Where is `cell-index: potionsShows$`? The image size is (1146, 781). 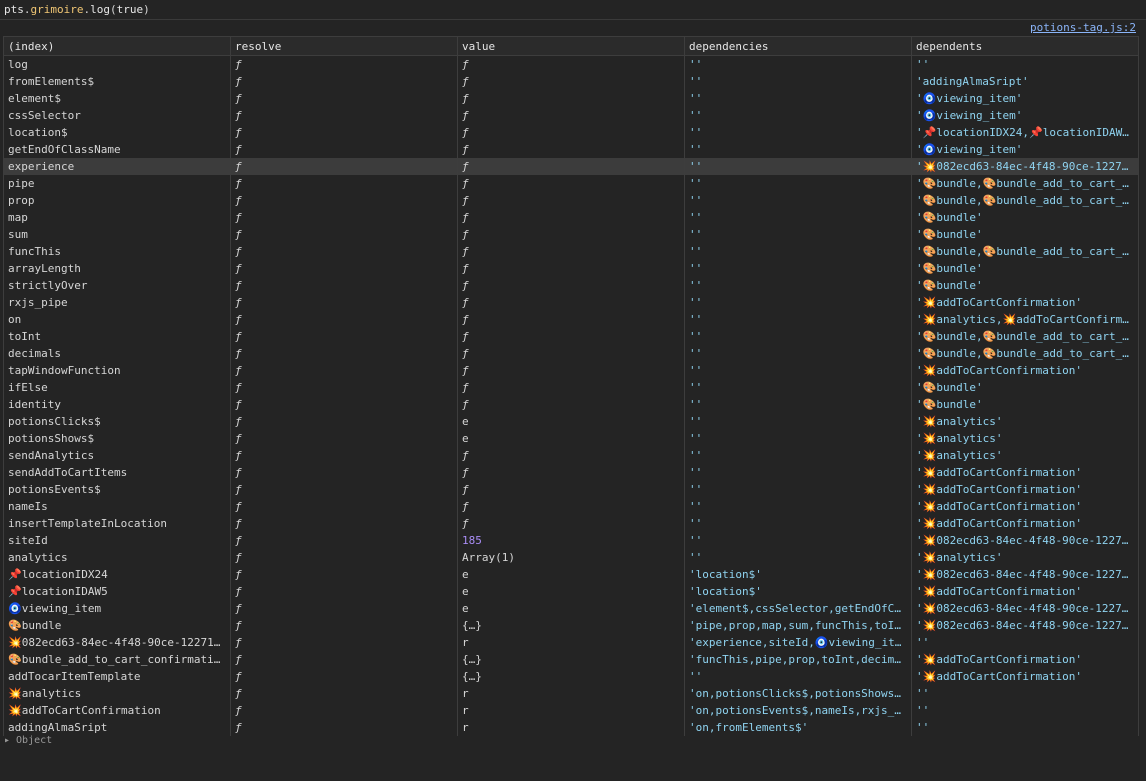 cell-index: potionsShows$ is located at coordinates (117, 438).